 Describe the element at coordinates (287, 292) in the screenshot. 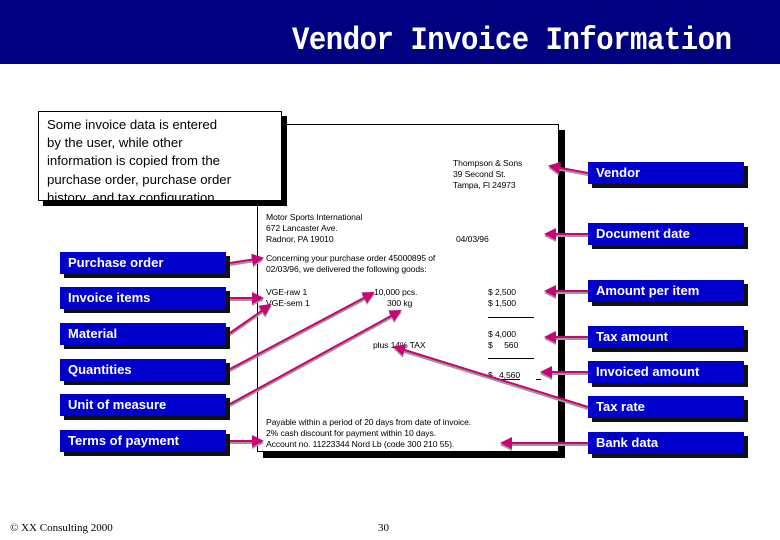

I see `item-material: VGE-raw 1` at that location.